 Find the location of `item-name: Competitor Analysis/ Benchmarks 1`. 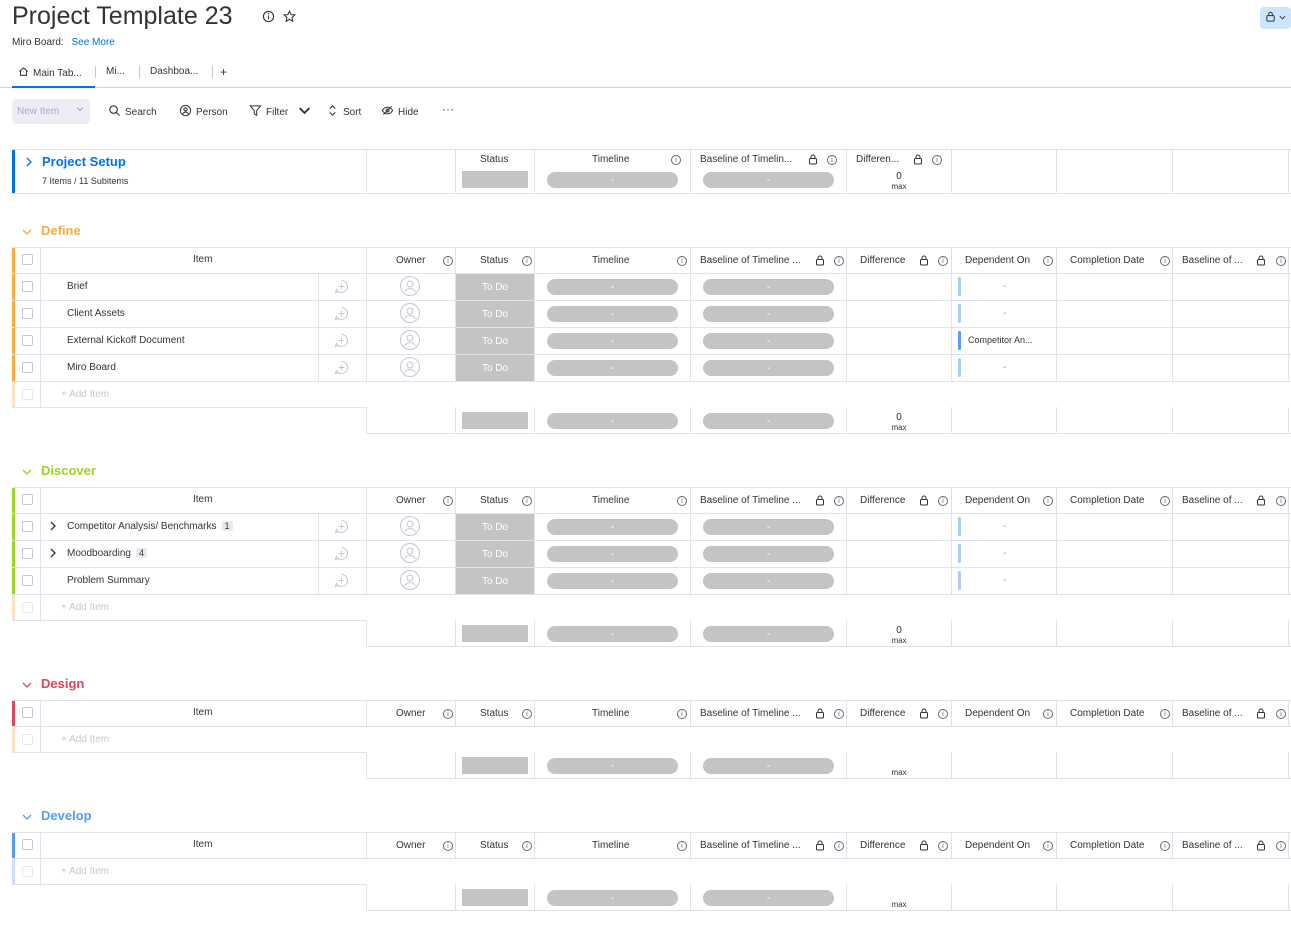

item-name: Competitor Analysis/ Benchmarks 1 is located at coordinates (150, 526).